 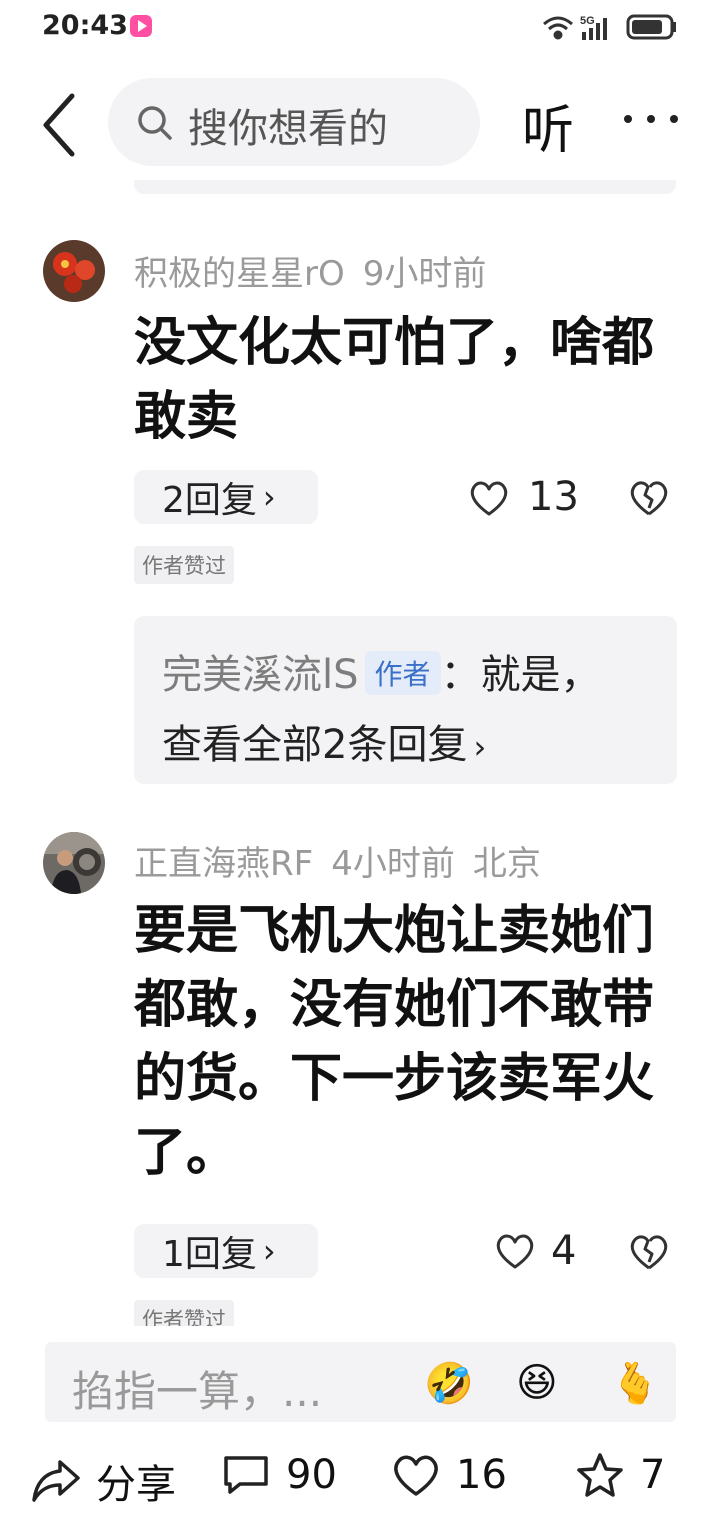 I want to click on comment-meta: 正直海燕RF 4小时前 北京, so click(x=346, y=860).